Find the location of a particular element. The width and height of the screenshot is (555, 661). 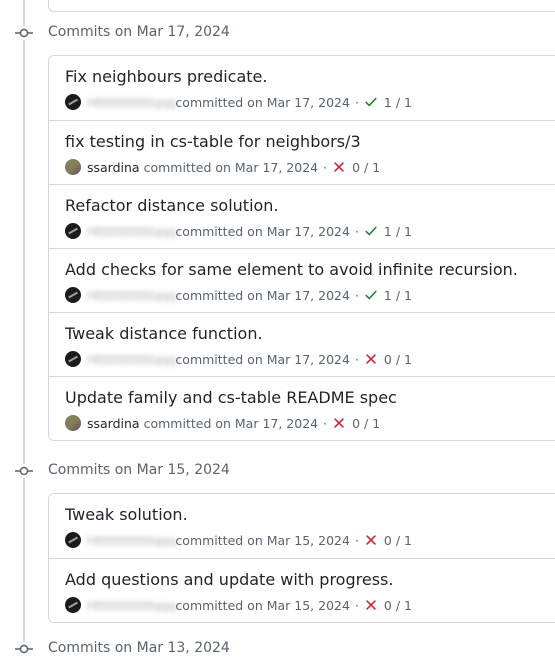

commit-group-header: Commits on Mar 15, 2024 is located at coordinates (277, 471).